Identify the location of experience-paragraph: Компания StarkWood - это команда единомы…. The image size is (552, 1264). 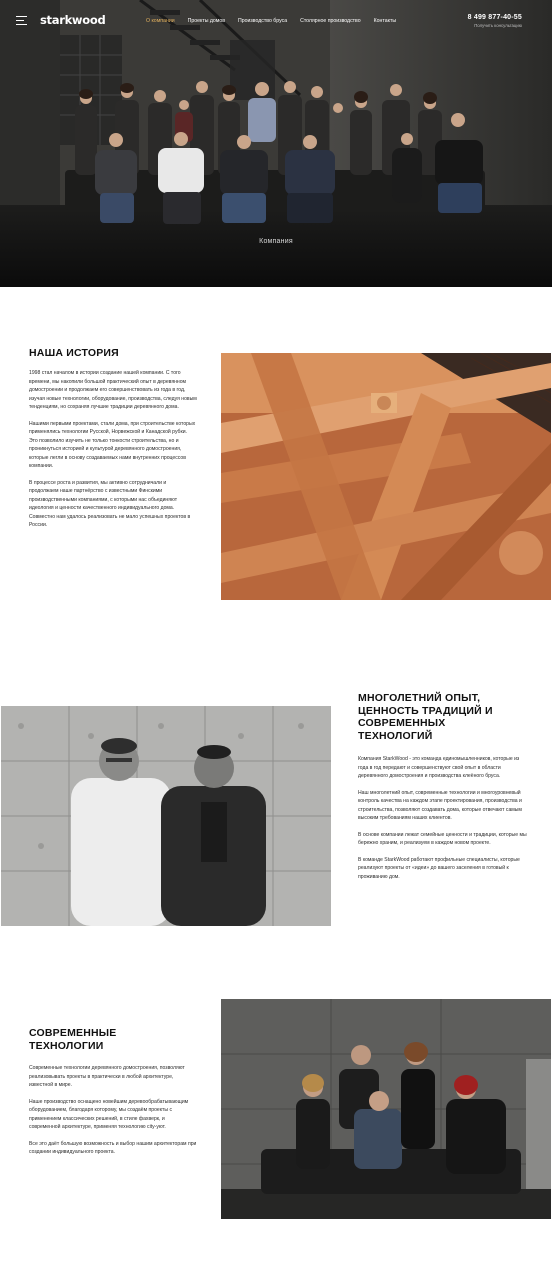
(439, 767).